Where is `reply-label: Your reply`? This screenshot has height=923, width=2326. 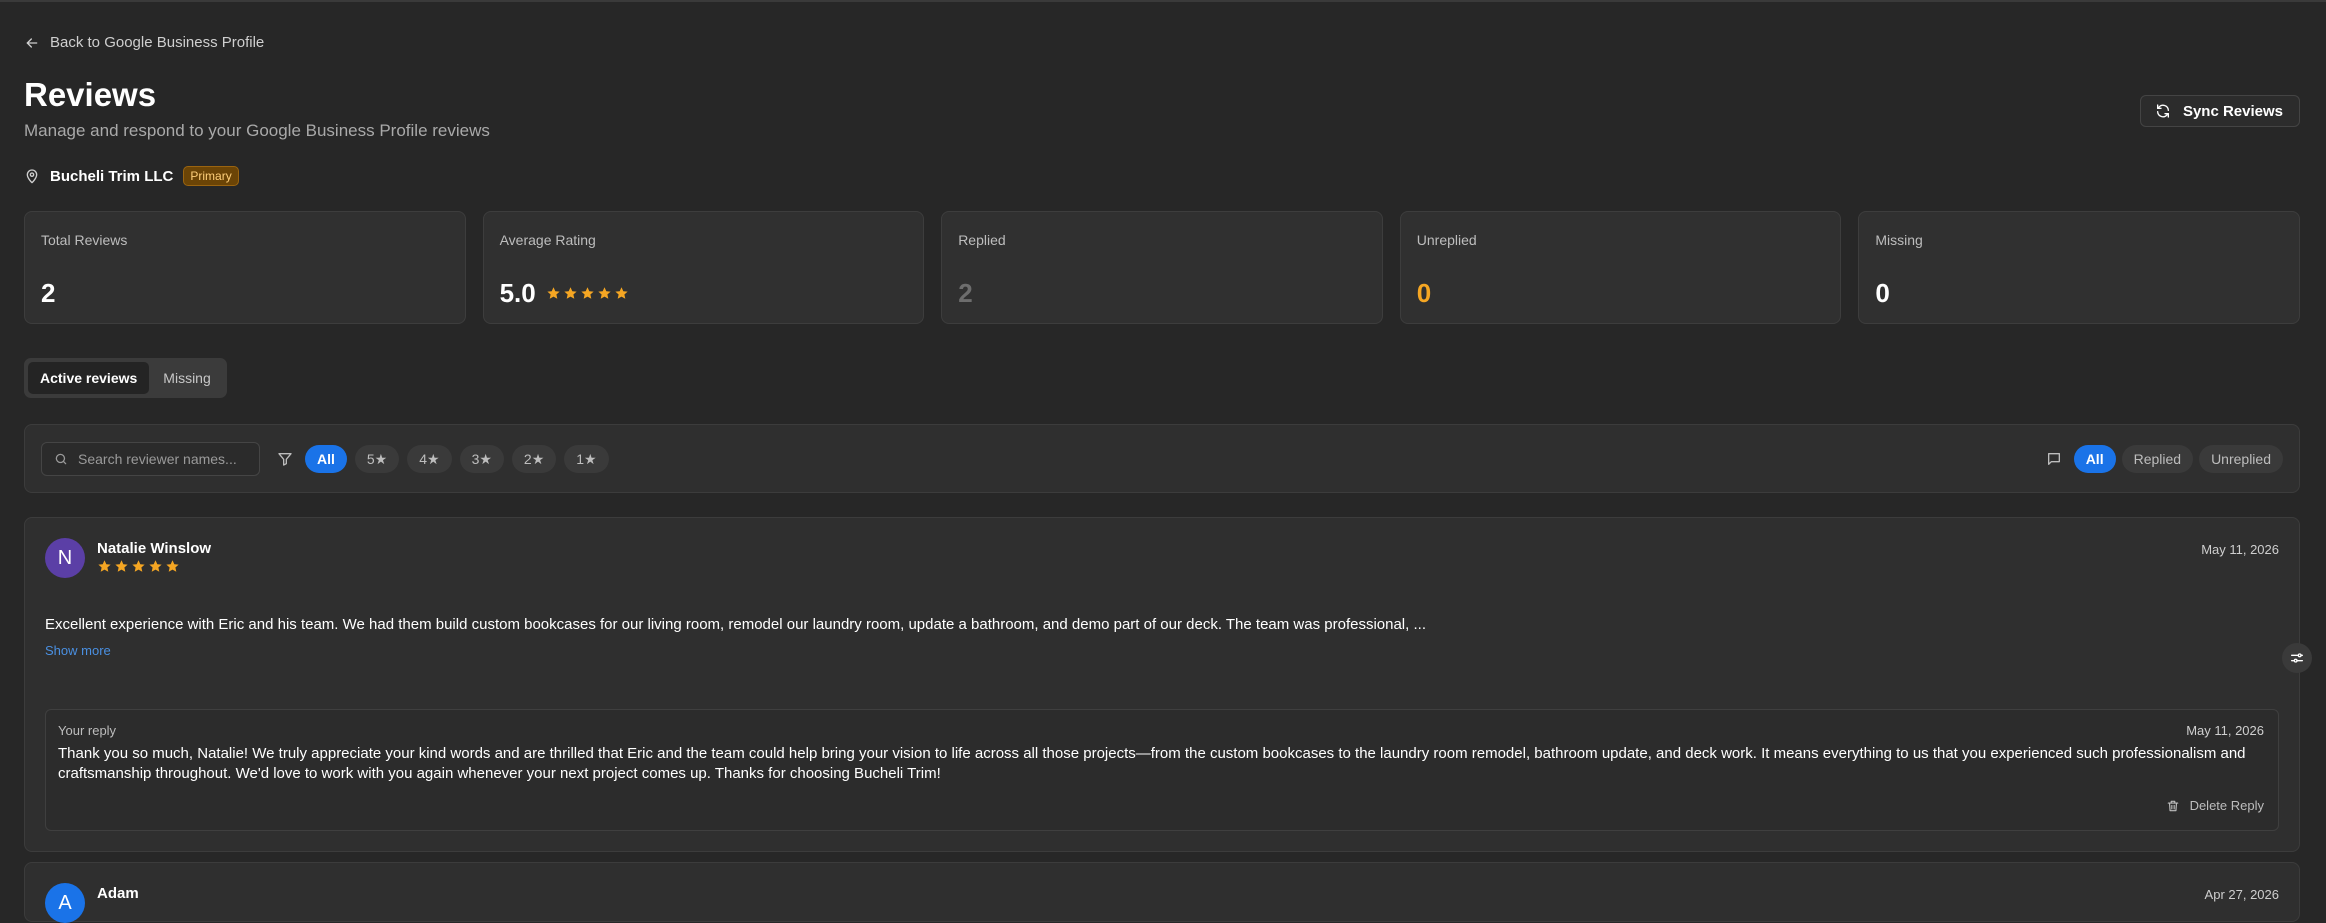 reply-label: Your reply is located at coordinates (87, 730).